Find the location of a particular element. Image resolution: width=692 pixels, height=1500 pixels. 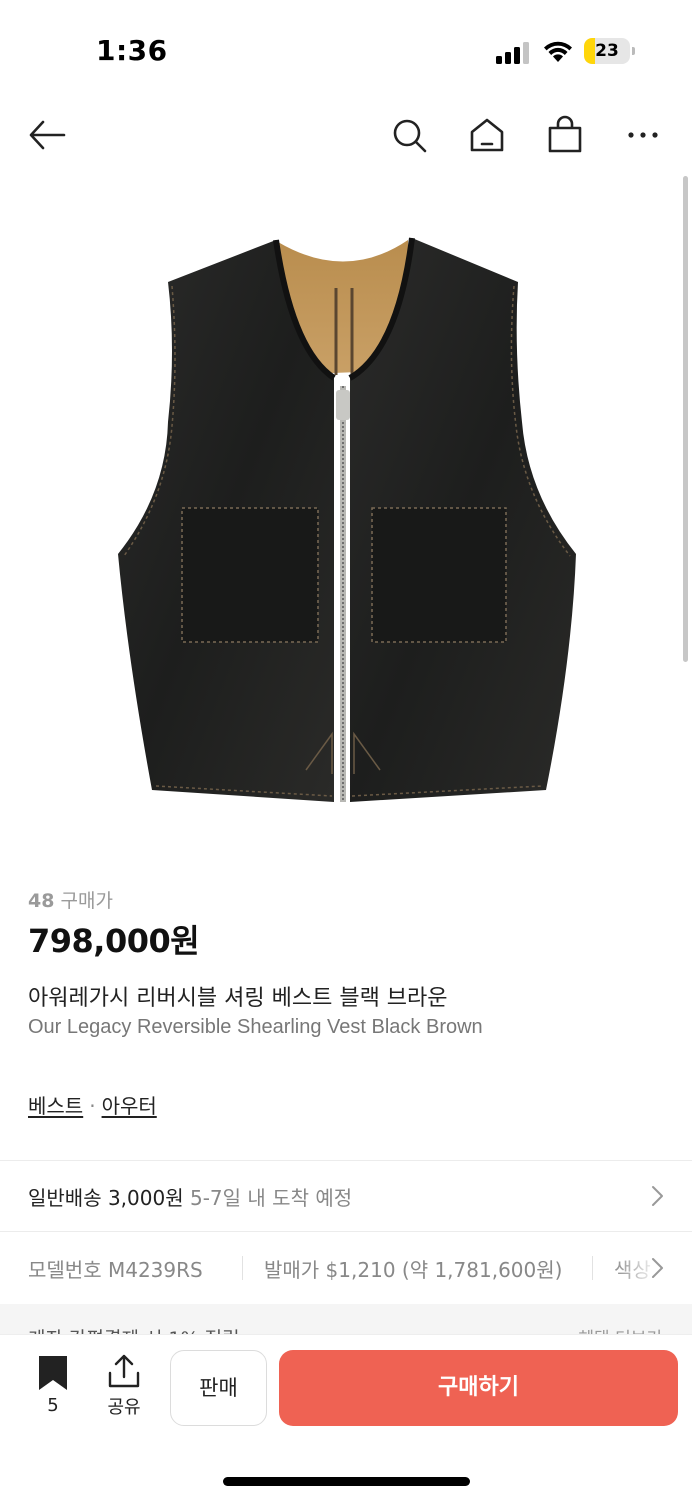

category-breadcrumb: 베스트 · 아우터 is located at coordinates (92, 1104).